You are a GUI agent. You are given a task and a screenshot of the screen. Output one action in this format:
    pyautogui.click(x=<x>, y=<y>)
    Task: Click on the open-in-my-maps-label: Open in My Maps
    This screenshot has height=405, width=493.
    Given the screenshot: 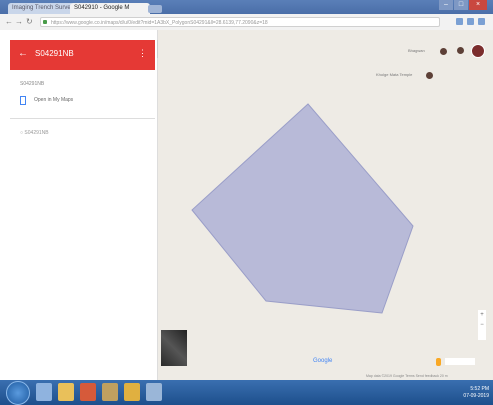 What is the action you would take?
    pyautogui.click(x=54, y=100)
    